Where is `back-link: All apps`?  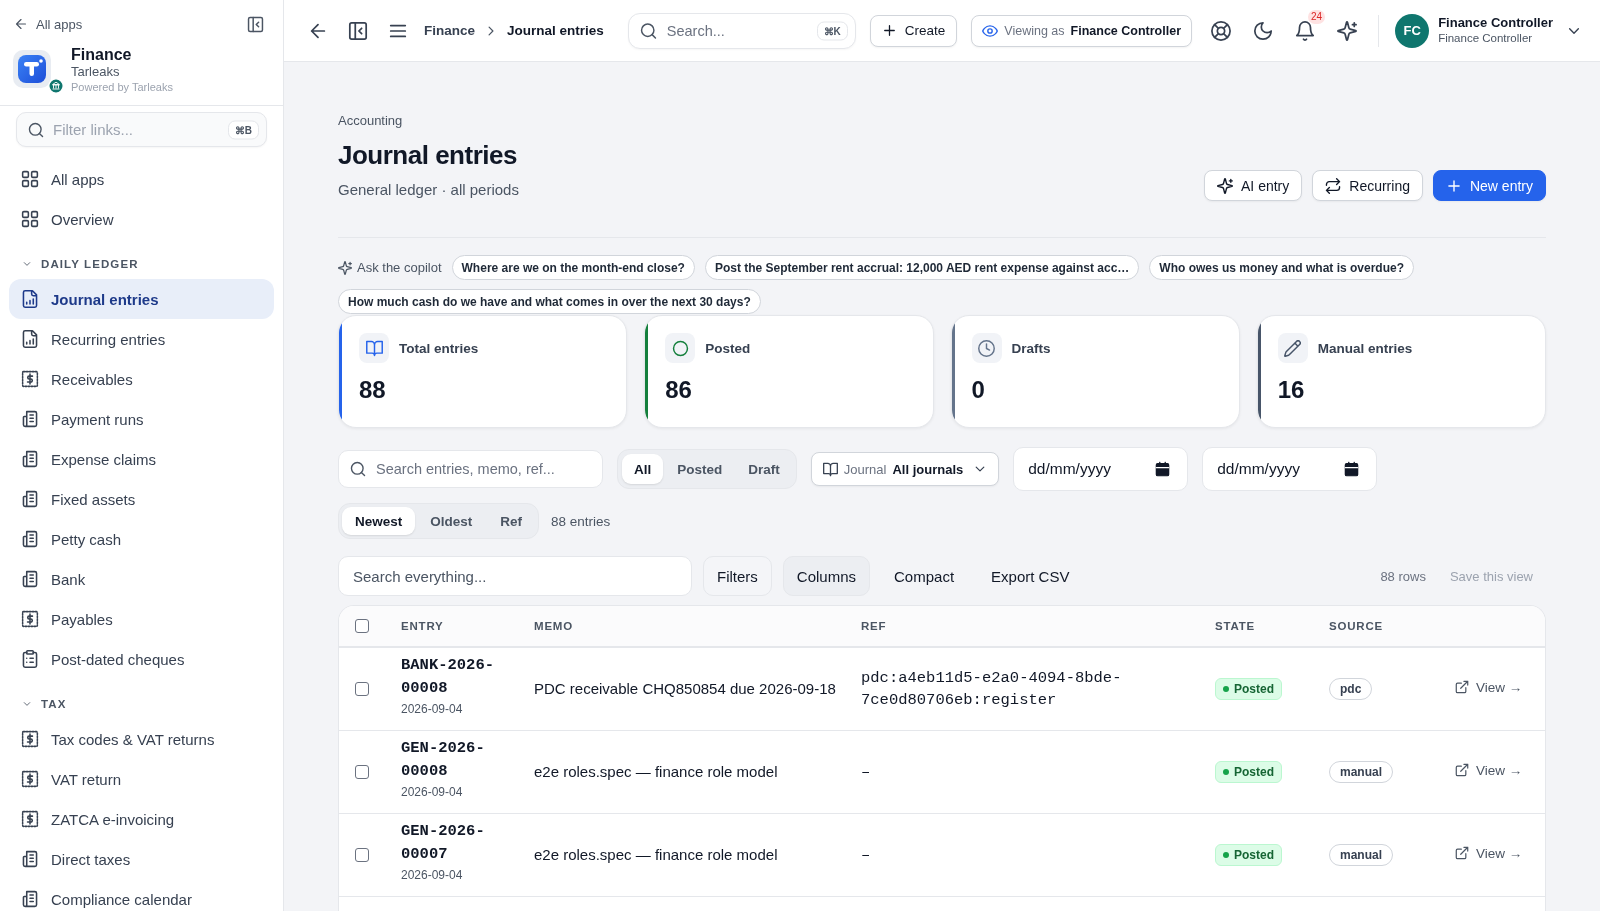
back-link: All apps is located at coordinates (48, 24).